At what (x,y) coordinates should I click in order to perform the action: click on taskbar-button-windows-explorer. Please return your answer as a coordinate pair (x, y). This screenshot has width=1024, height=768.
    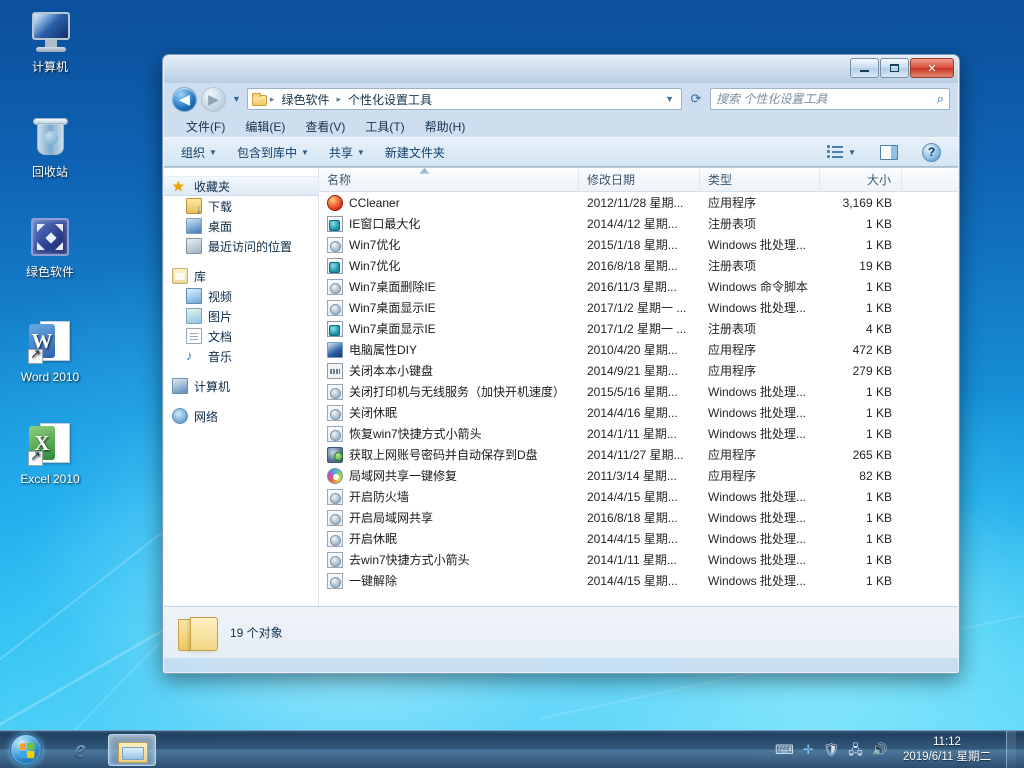
    Looking at the image, I should click on (132, 749).